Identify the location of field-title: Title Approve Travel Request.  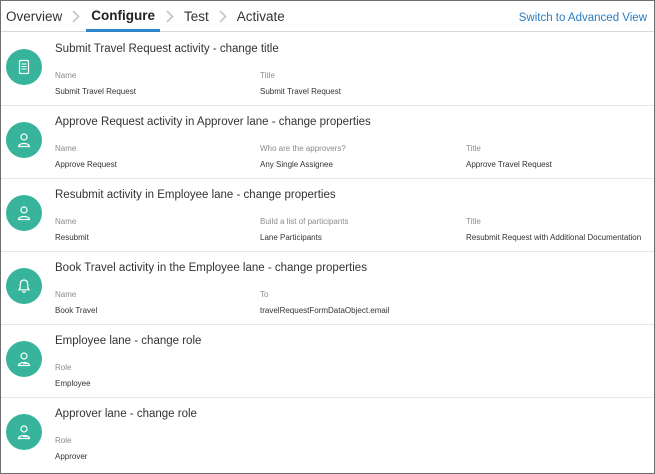
(509, 157).